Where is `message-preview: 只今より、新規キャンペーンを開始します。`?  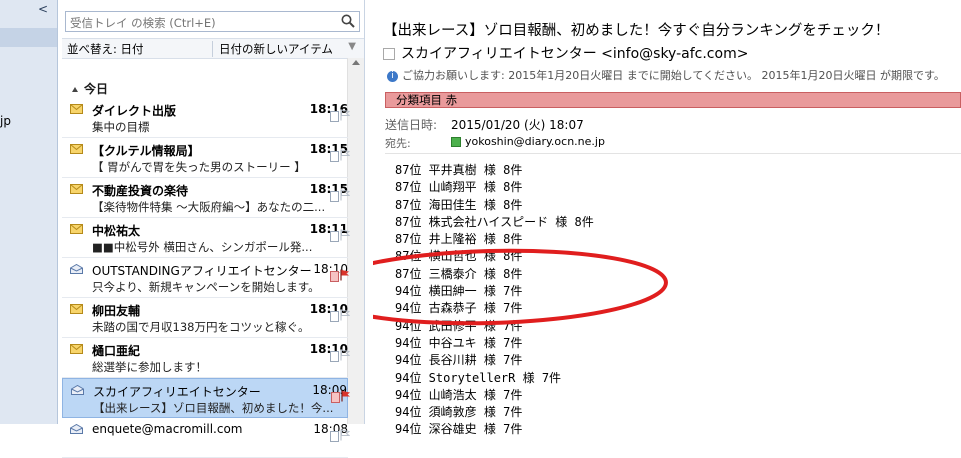
message-preview: 只今より、新規キャンペーンを開始します。 is located at coordinates (206, 287).